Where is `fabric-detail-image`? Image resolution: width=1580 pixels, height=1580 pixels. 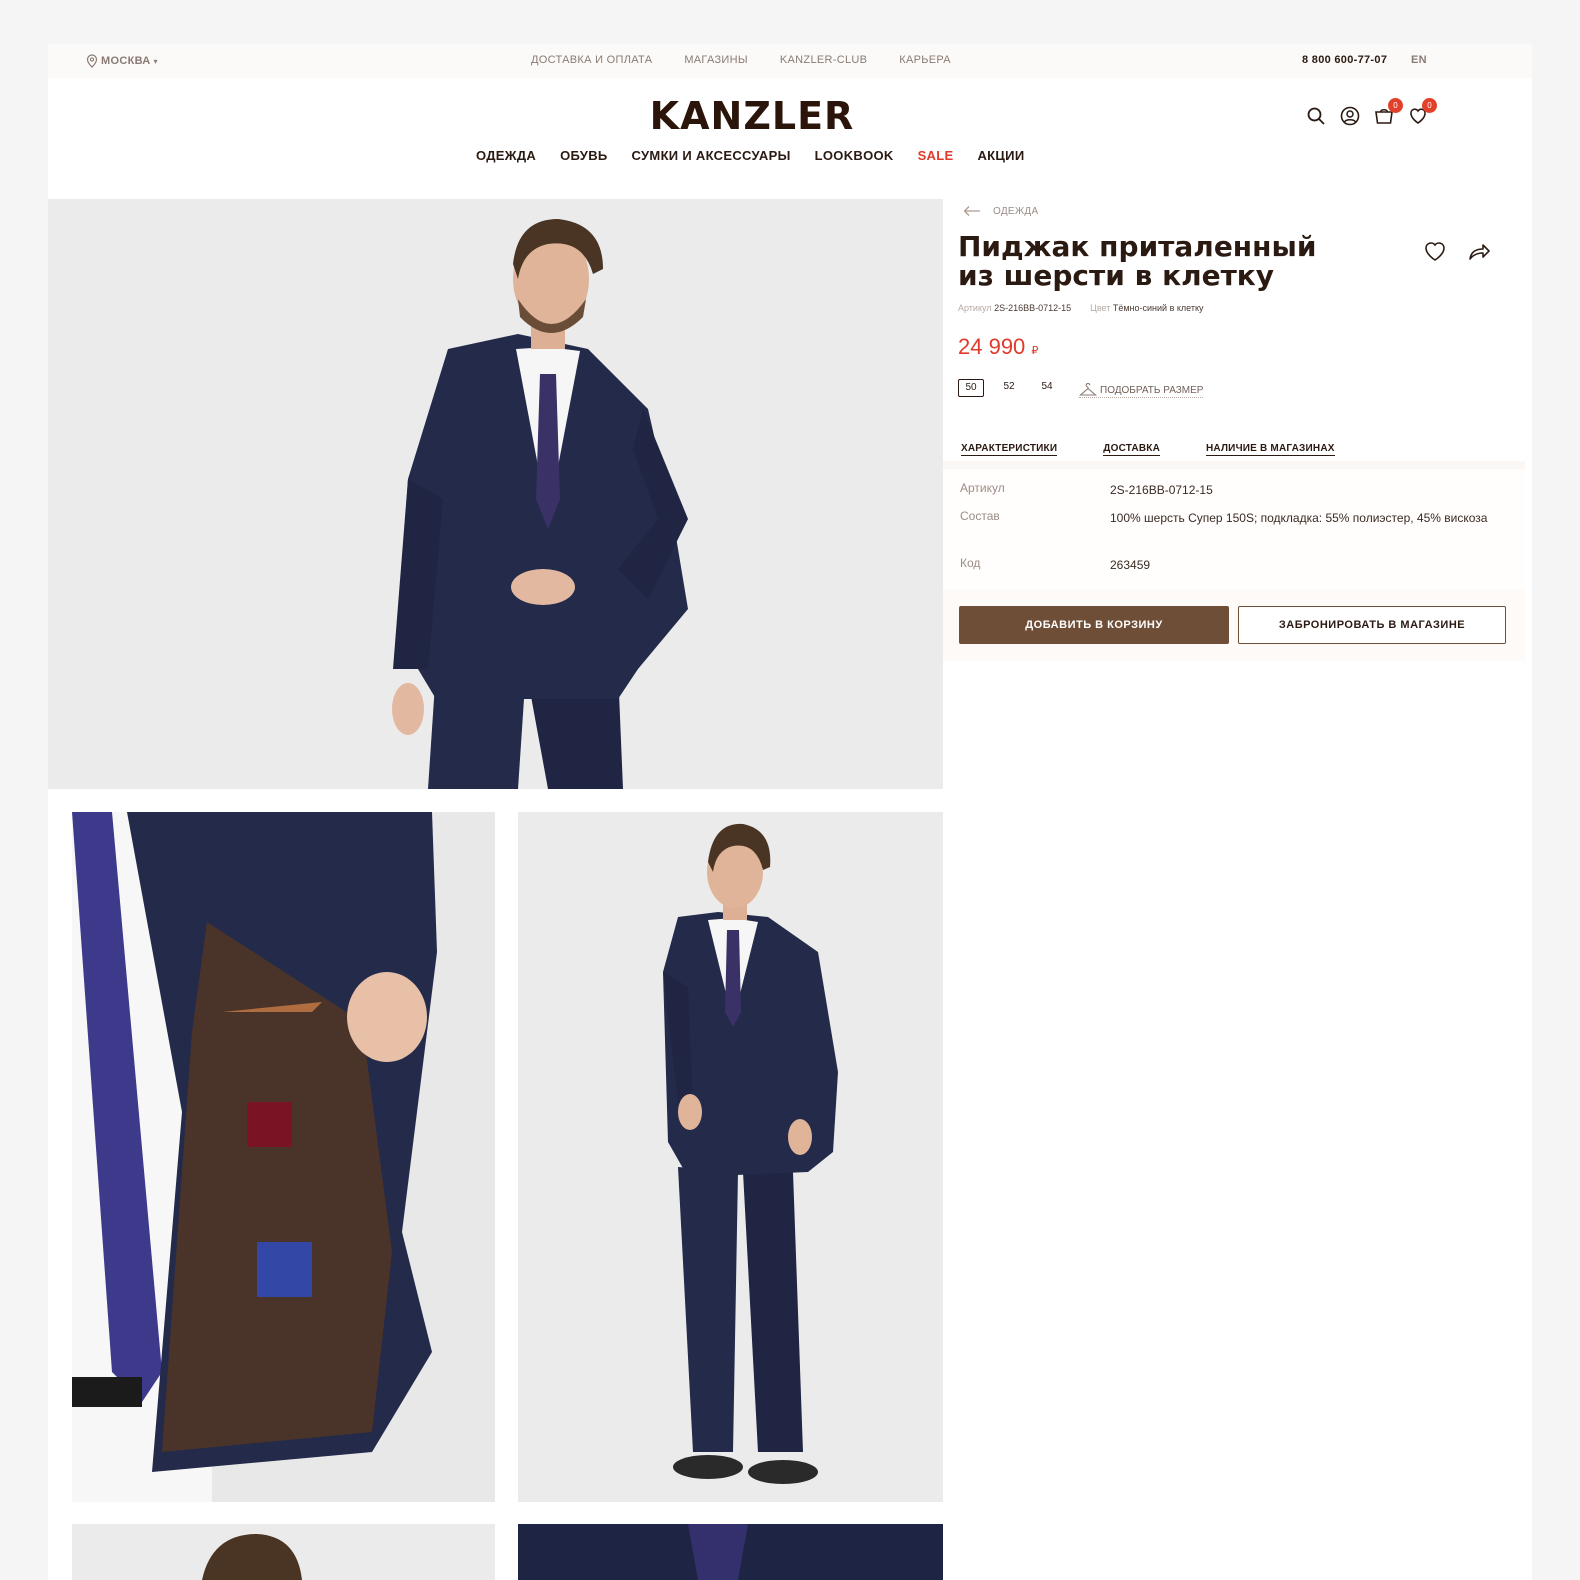
fabric-detail-image is located at coordinates (730, 1552).